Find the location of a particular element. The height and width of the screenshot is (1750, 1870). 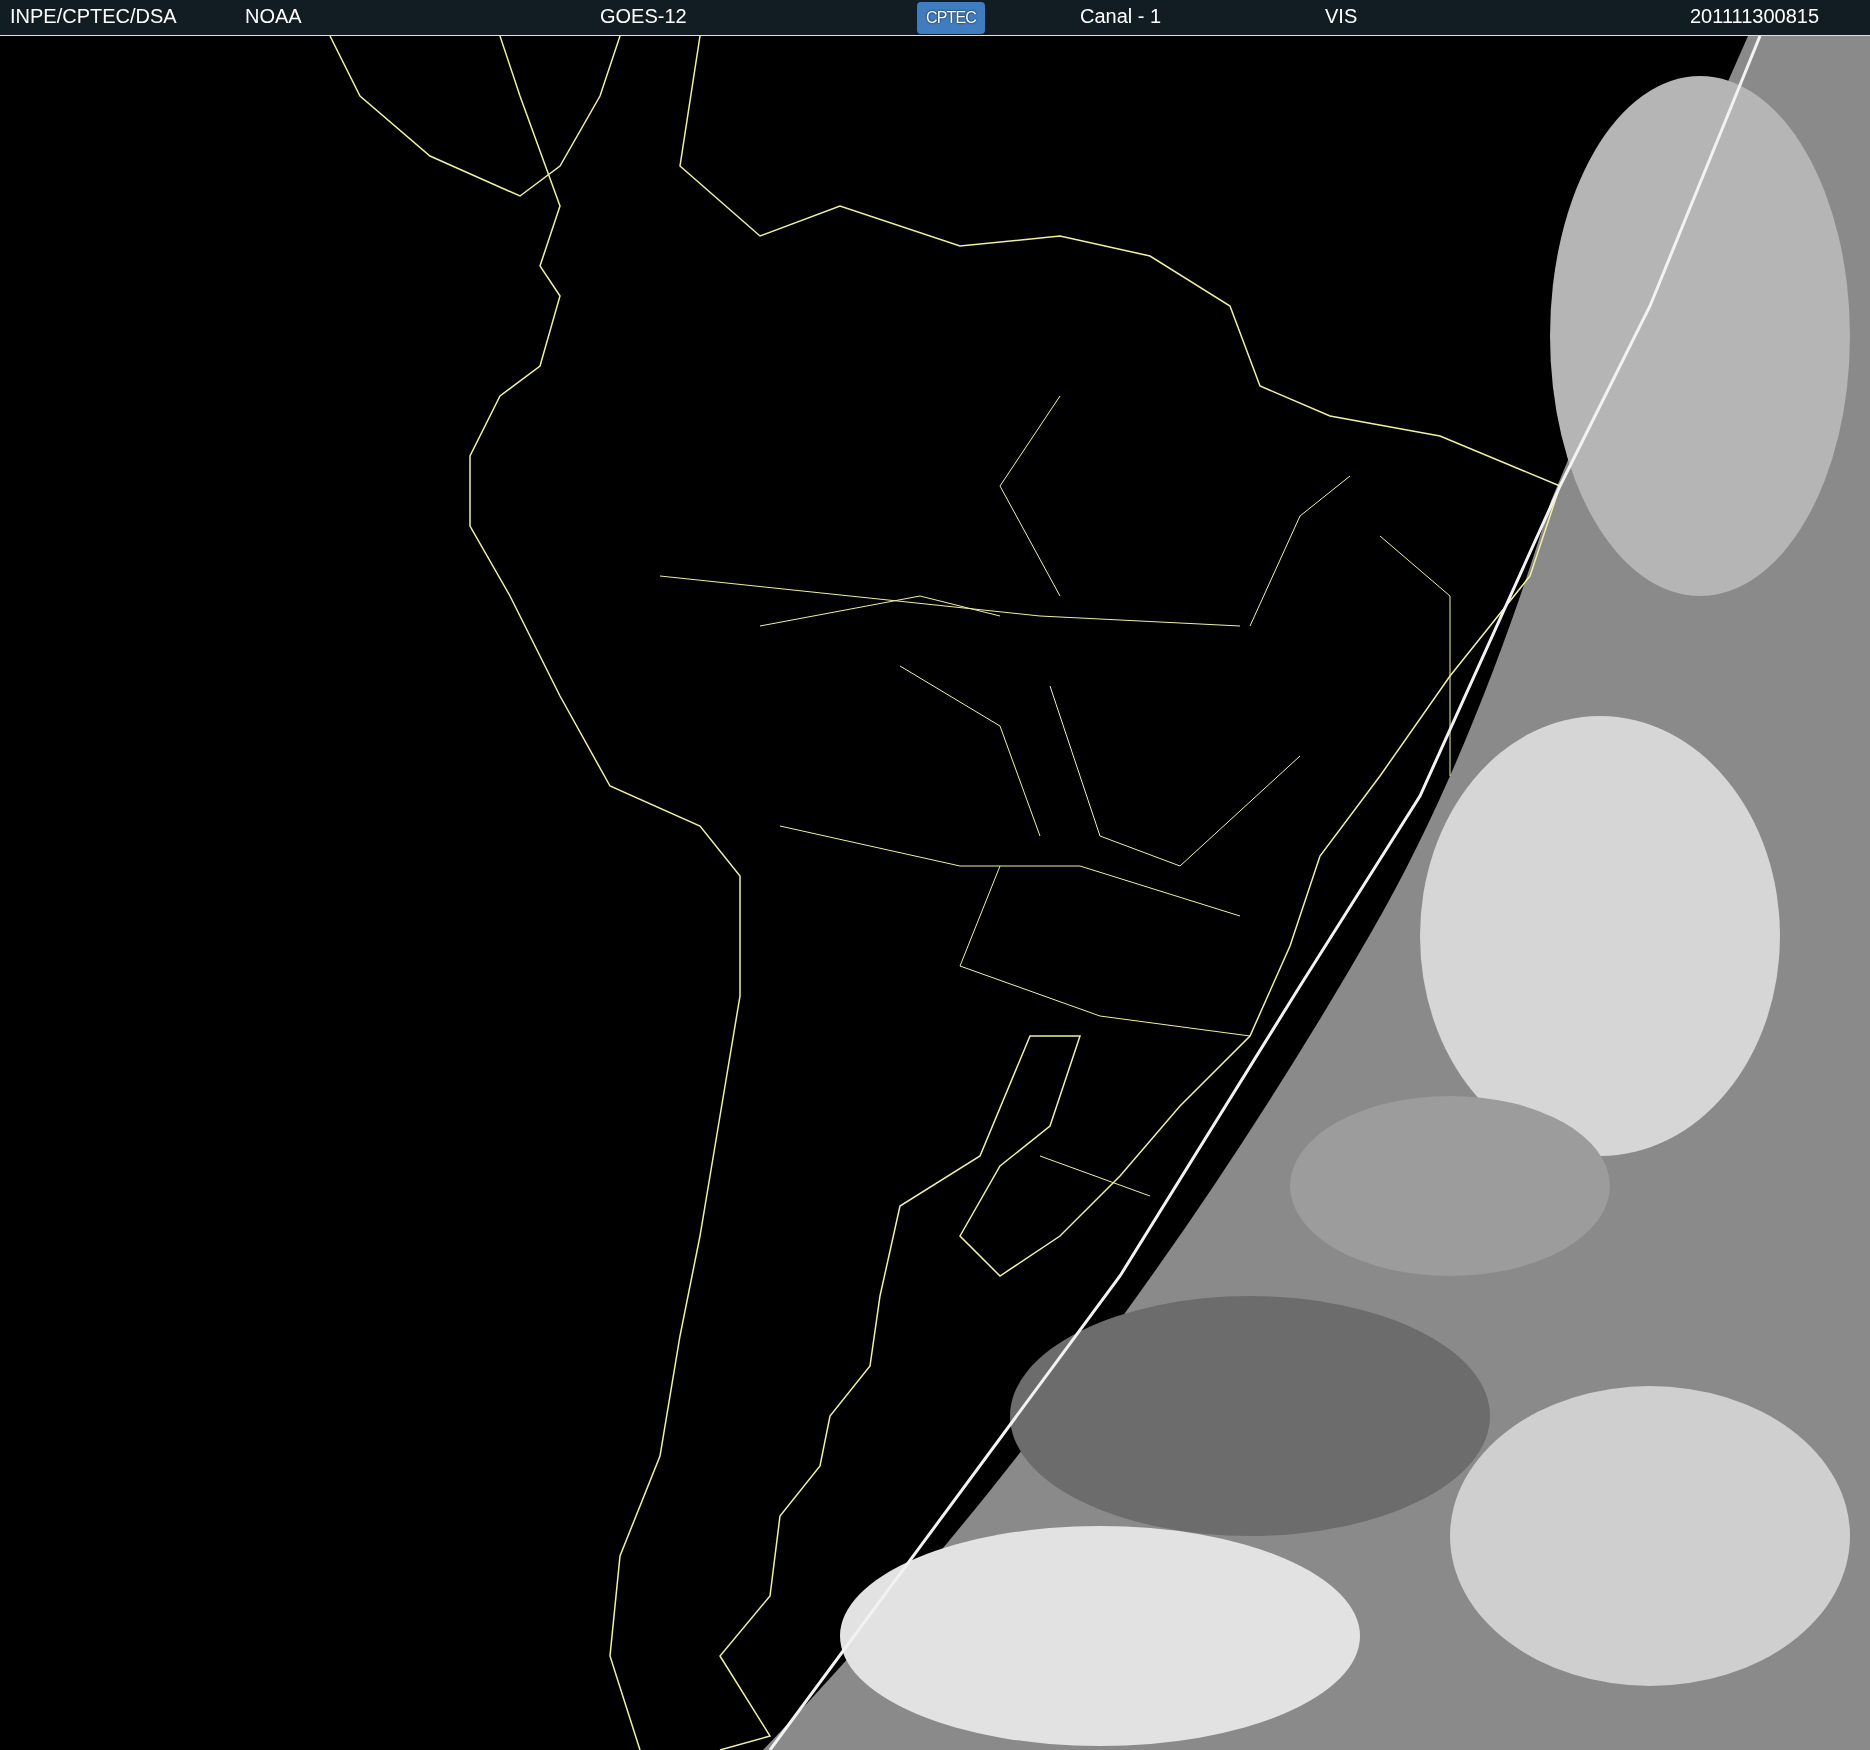

header-label: VIS is located at coordinates (1341, 15).